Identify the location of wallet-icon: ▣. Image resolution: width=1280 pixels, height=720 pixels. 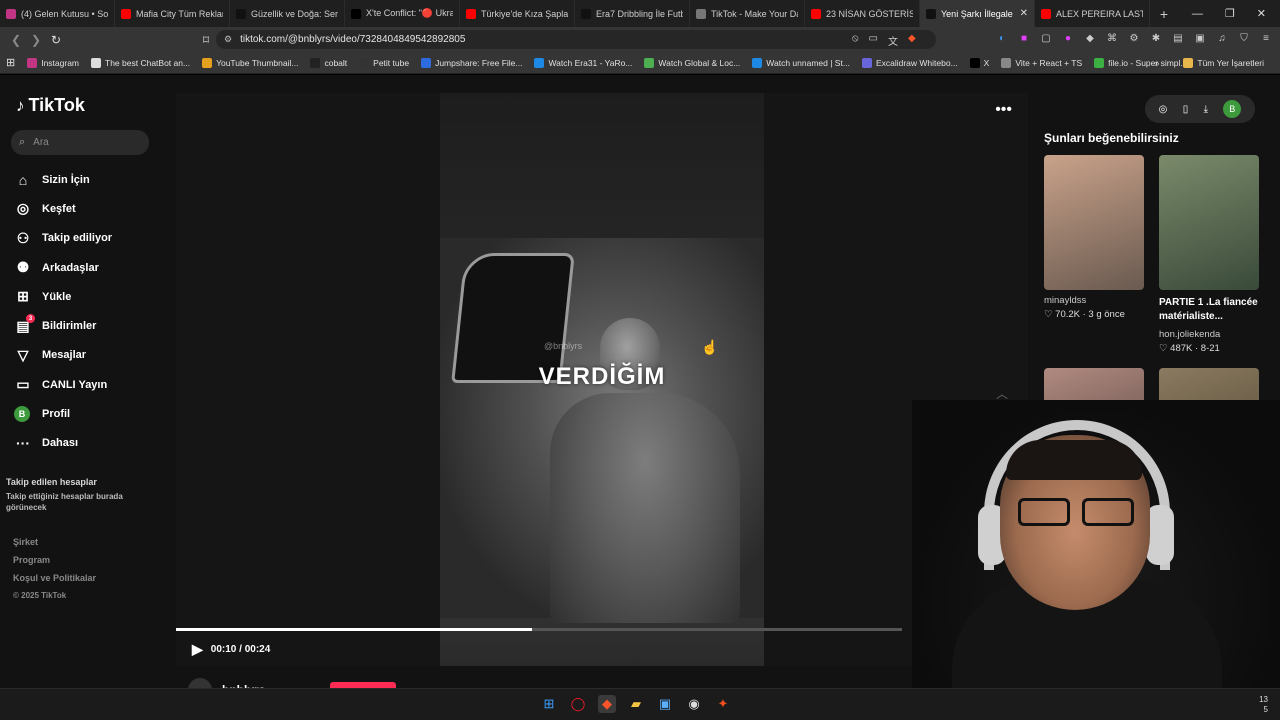
(1200, 38).